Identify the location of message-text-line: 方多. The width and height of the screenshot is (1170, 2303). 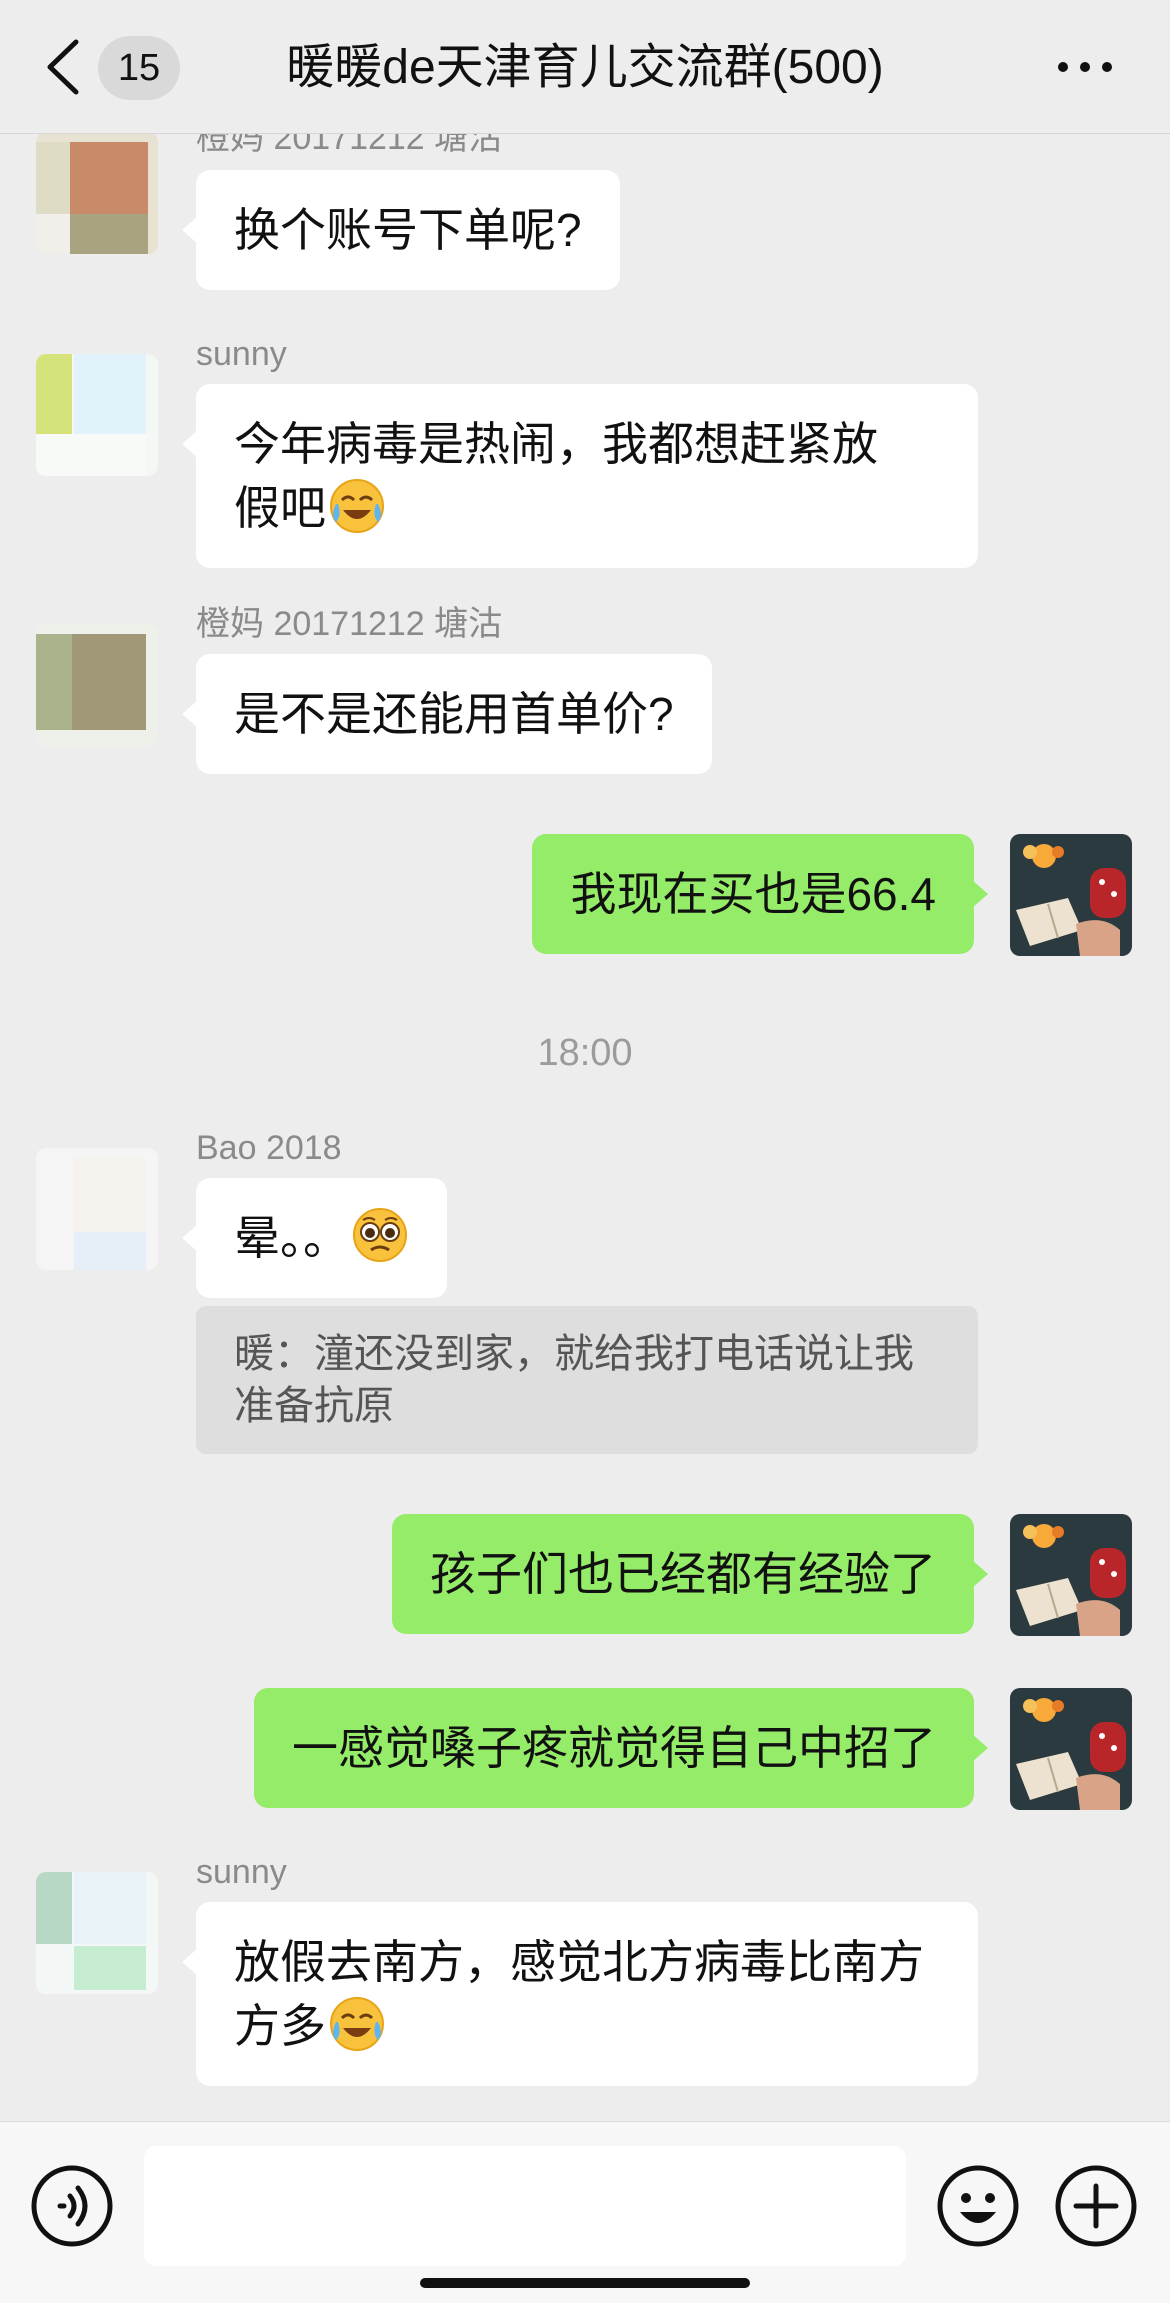
(587, 2026).